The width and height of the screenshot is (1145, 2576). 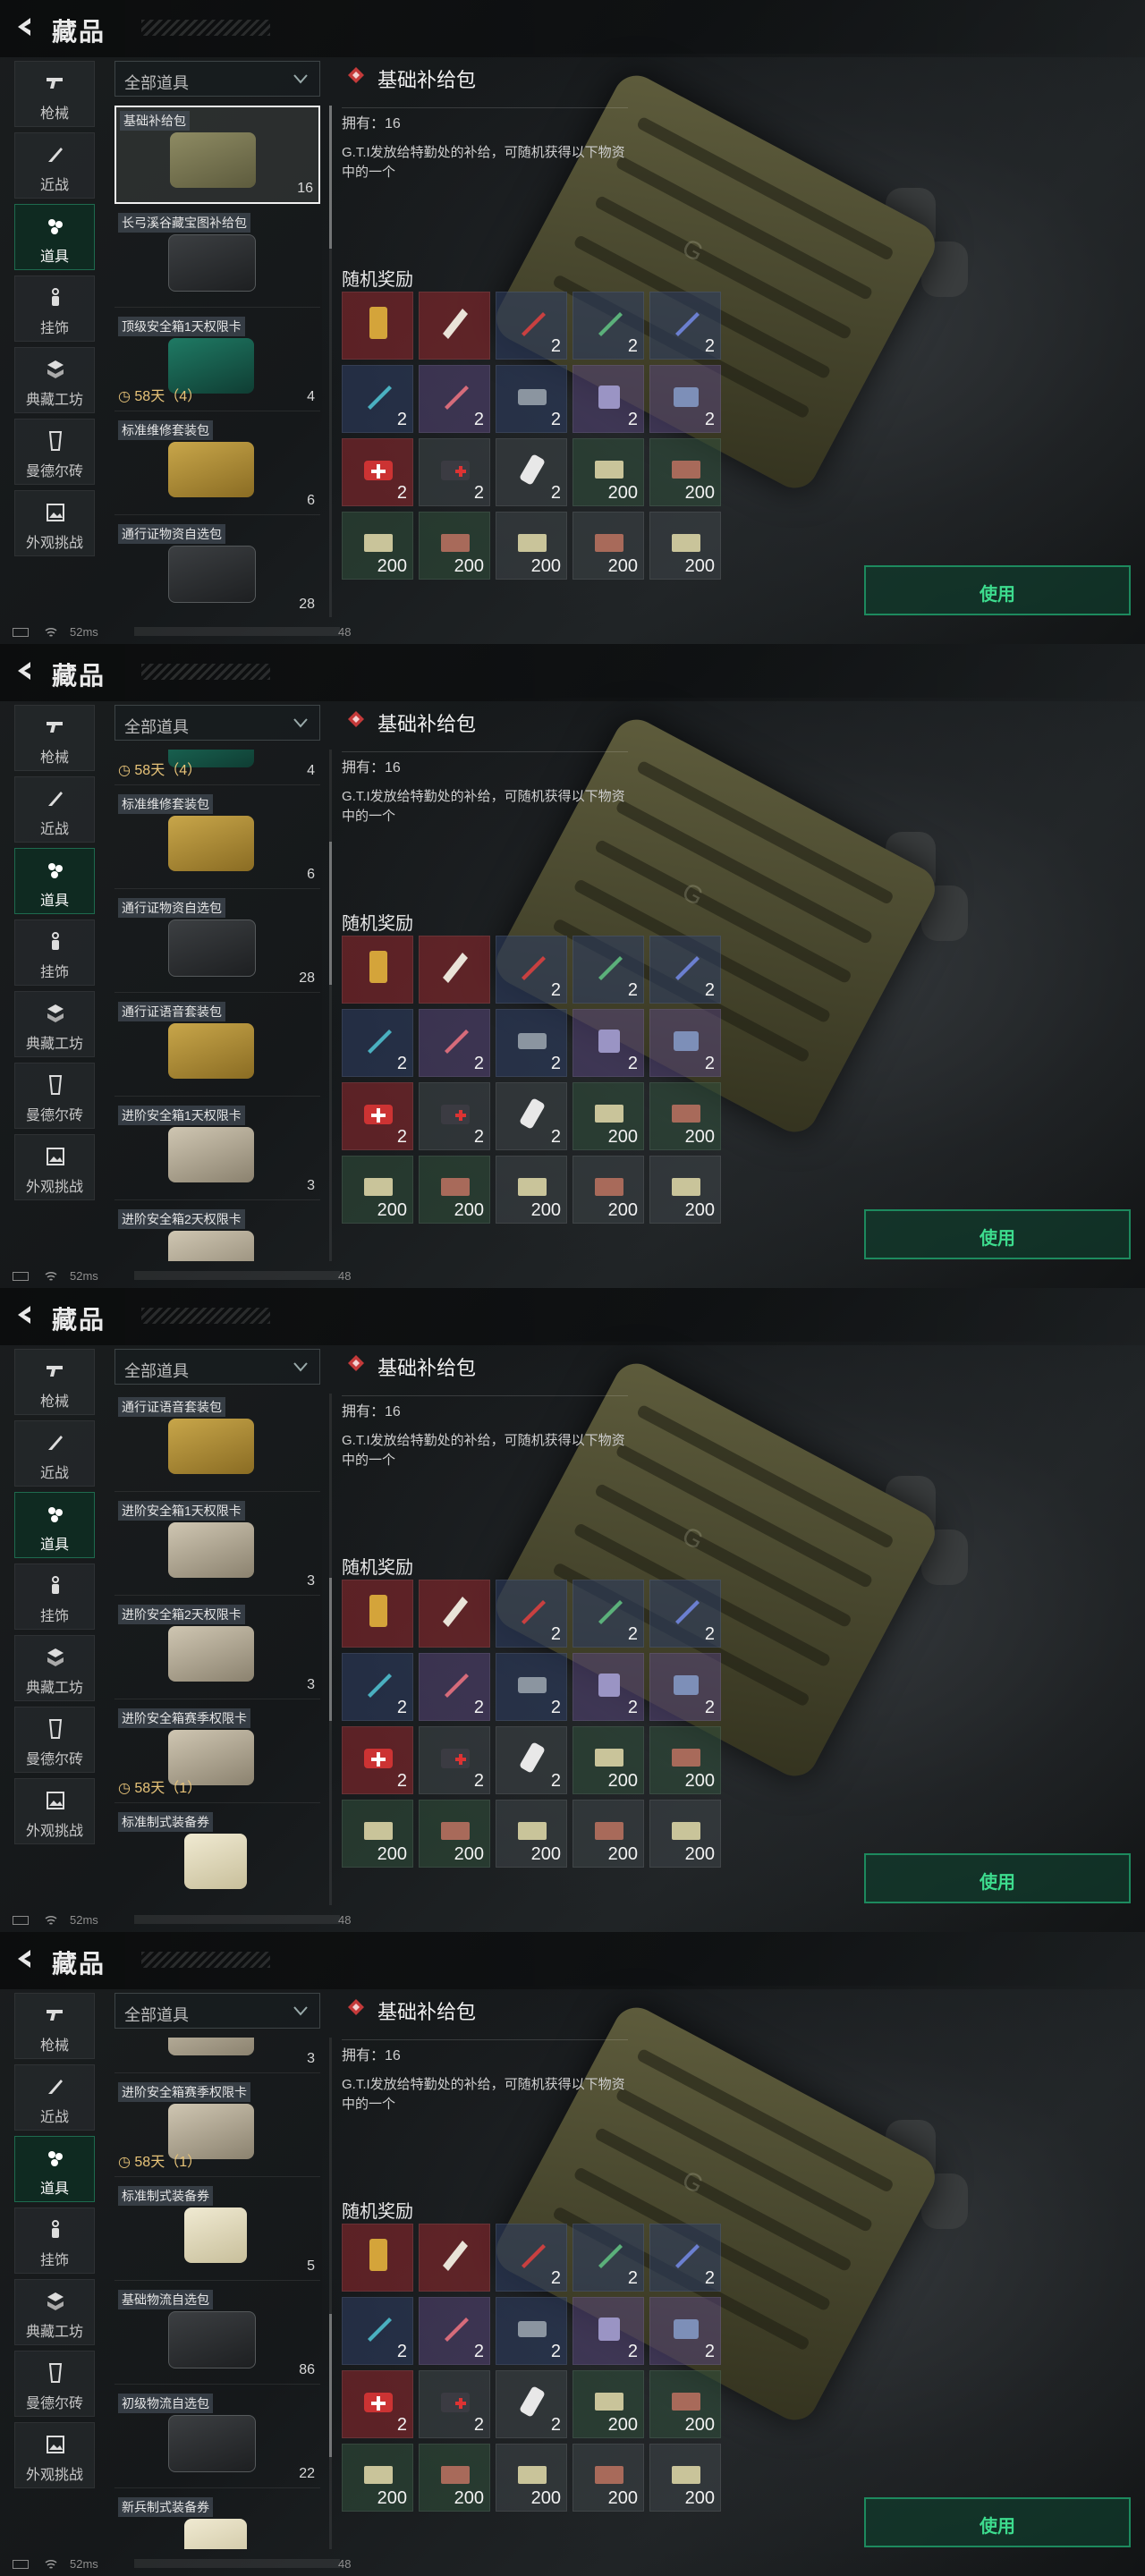 What do you see at coordinates (25, 670) in the screenshot?
I see `back-icon` at bounding box center [25, 670].